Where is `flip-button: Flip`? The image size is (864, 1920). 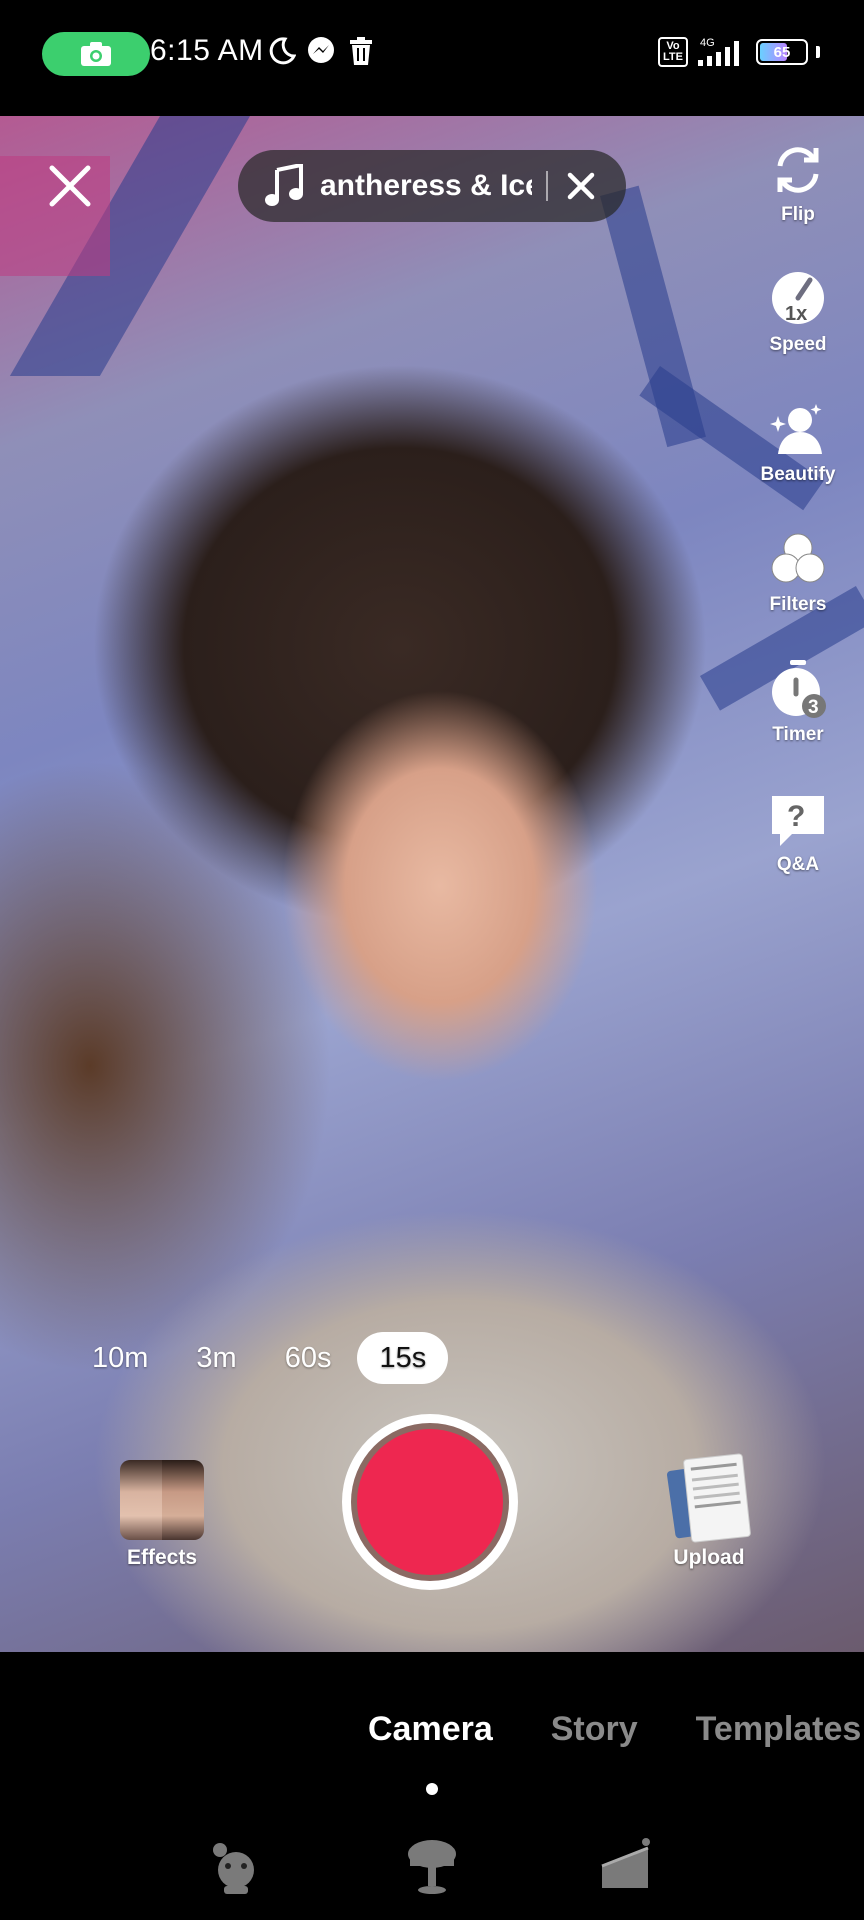
flip-button: Flip is located at coordinates (798, 183).